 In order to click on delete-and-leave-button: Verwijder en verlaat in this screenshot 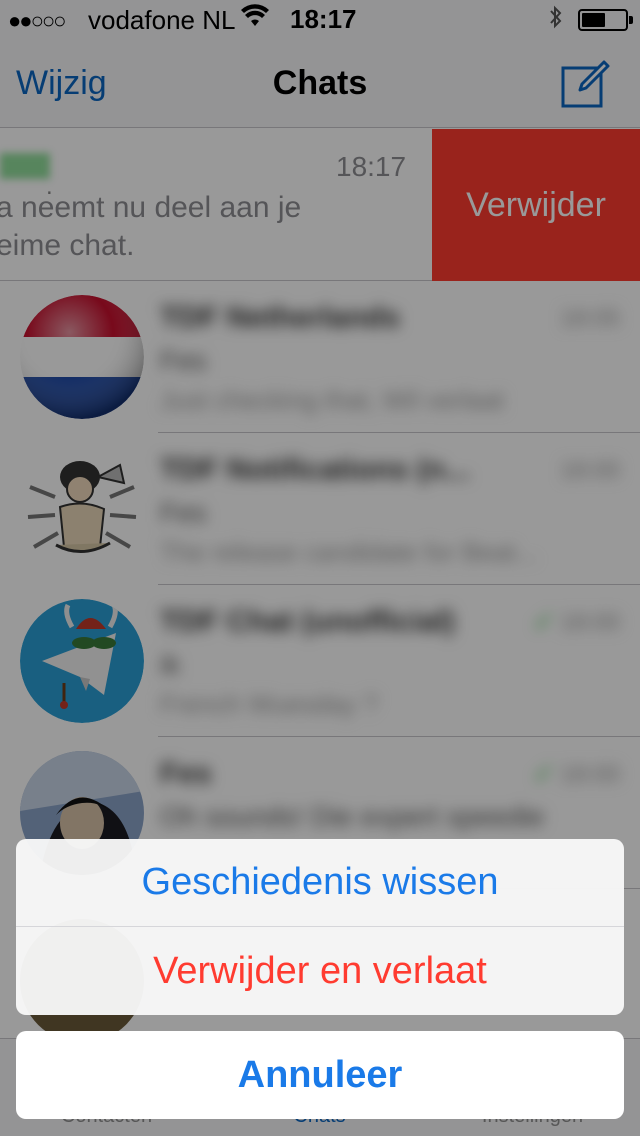, I will do `click(320, 971)`.